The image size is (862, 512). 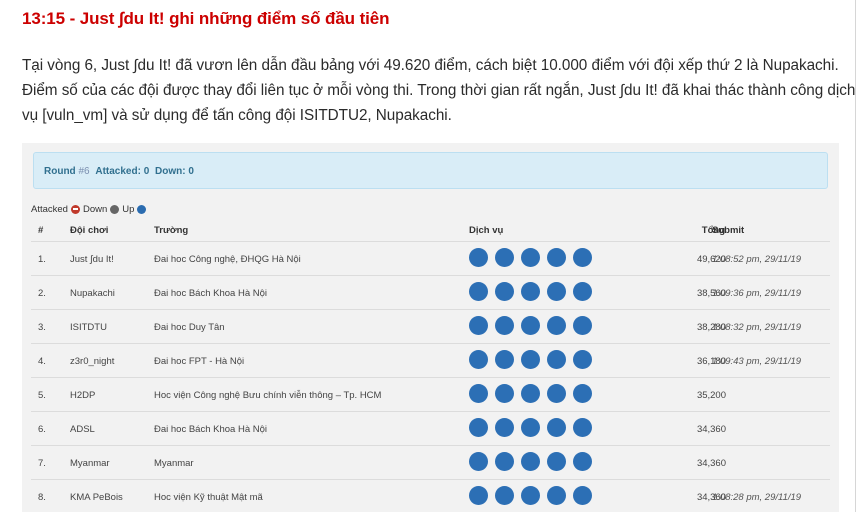 I want to click on team-name: KMA PeBois, so click(x=96, y=497).